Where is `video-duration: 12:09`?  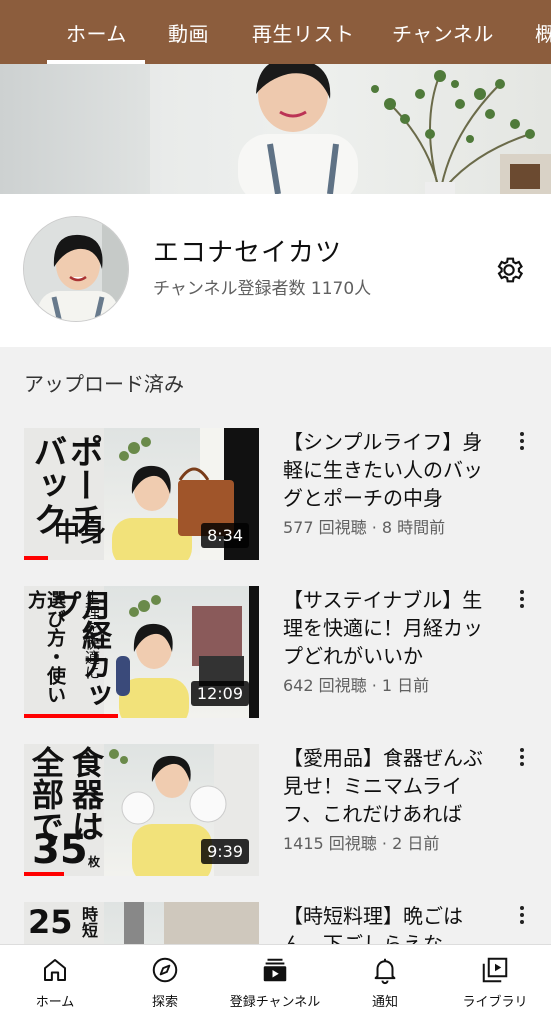 video-duration: 12:09 is located at coordinates (219, 693).